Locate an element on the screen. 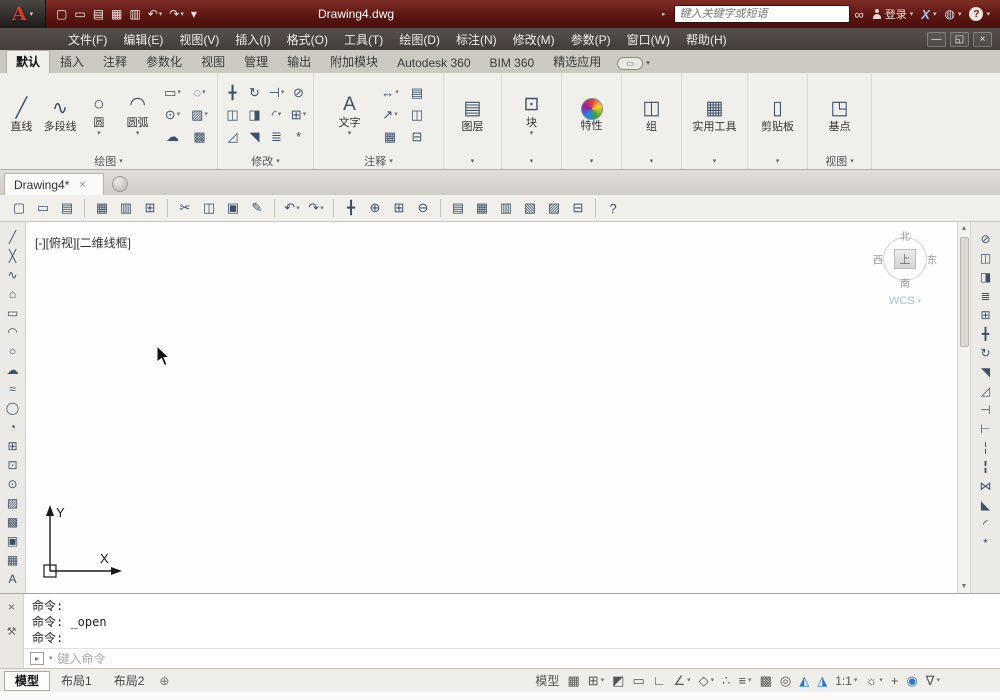 The height and width of the screenshot is (700, 1000). workspace-switching-button: ☼ ▾ is located at coordinates (873, 680).